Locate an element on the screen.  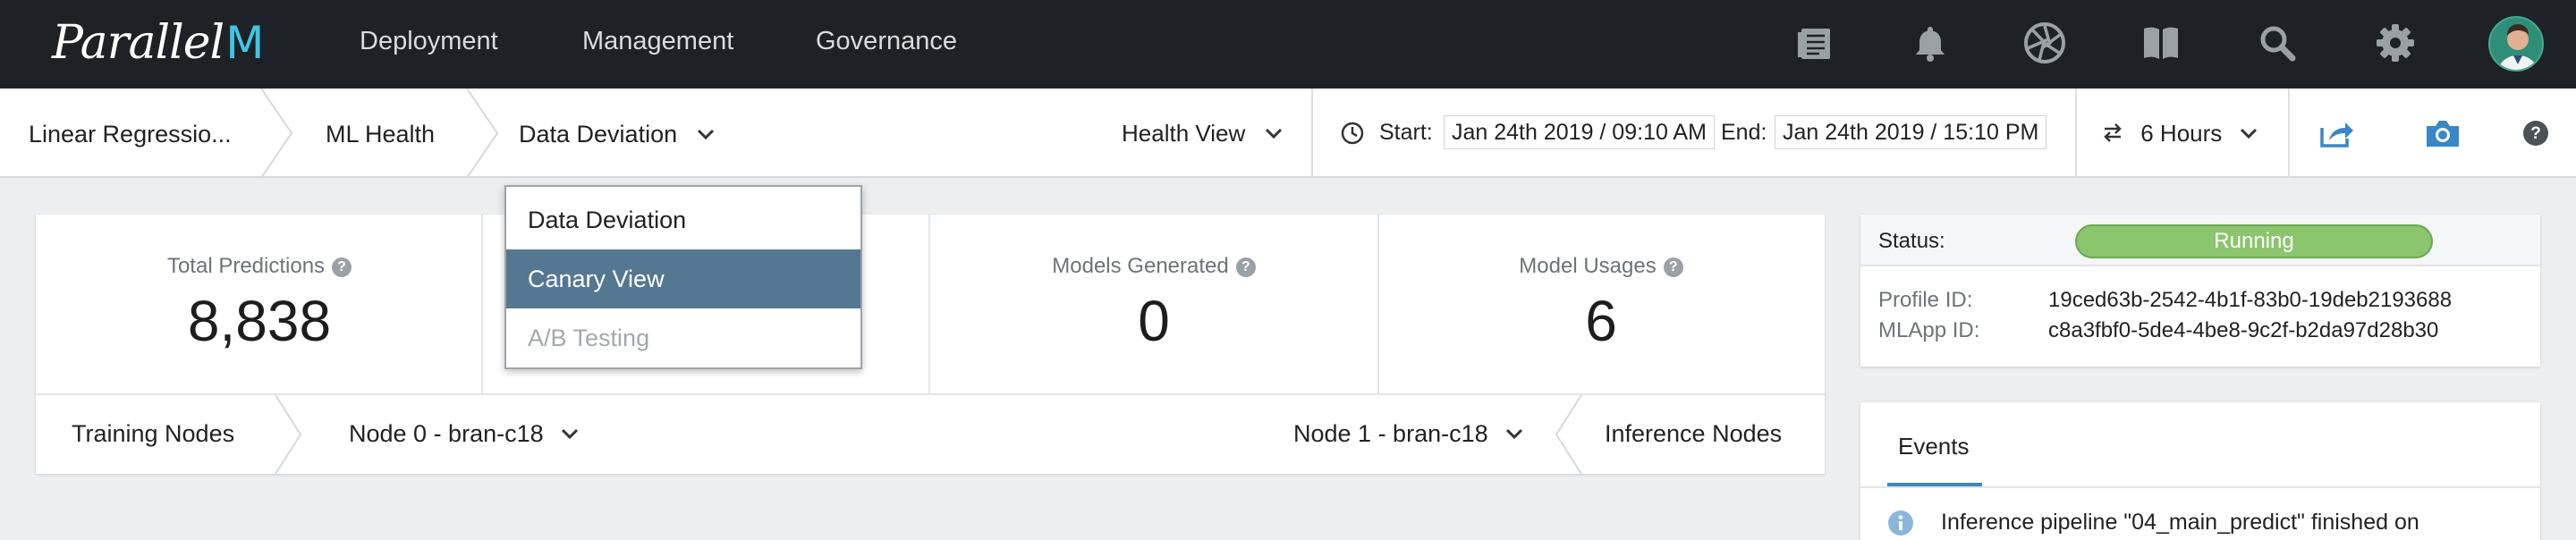
gear-icon is located at coordinates (2395, 43).